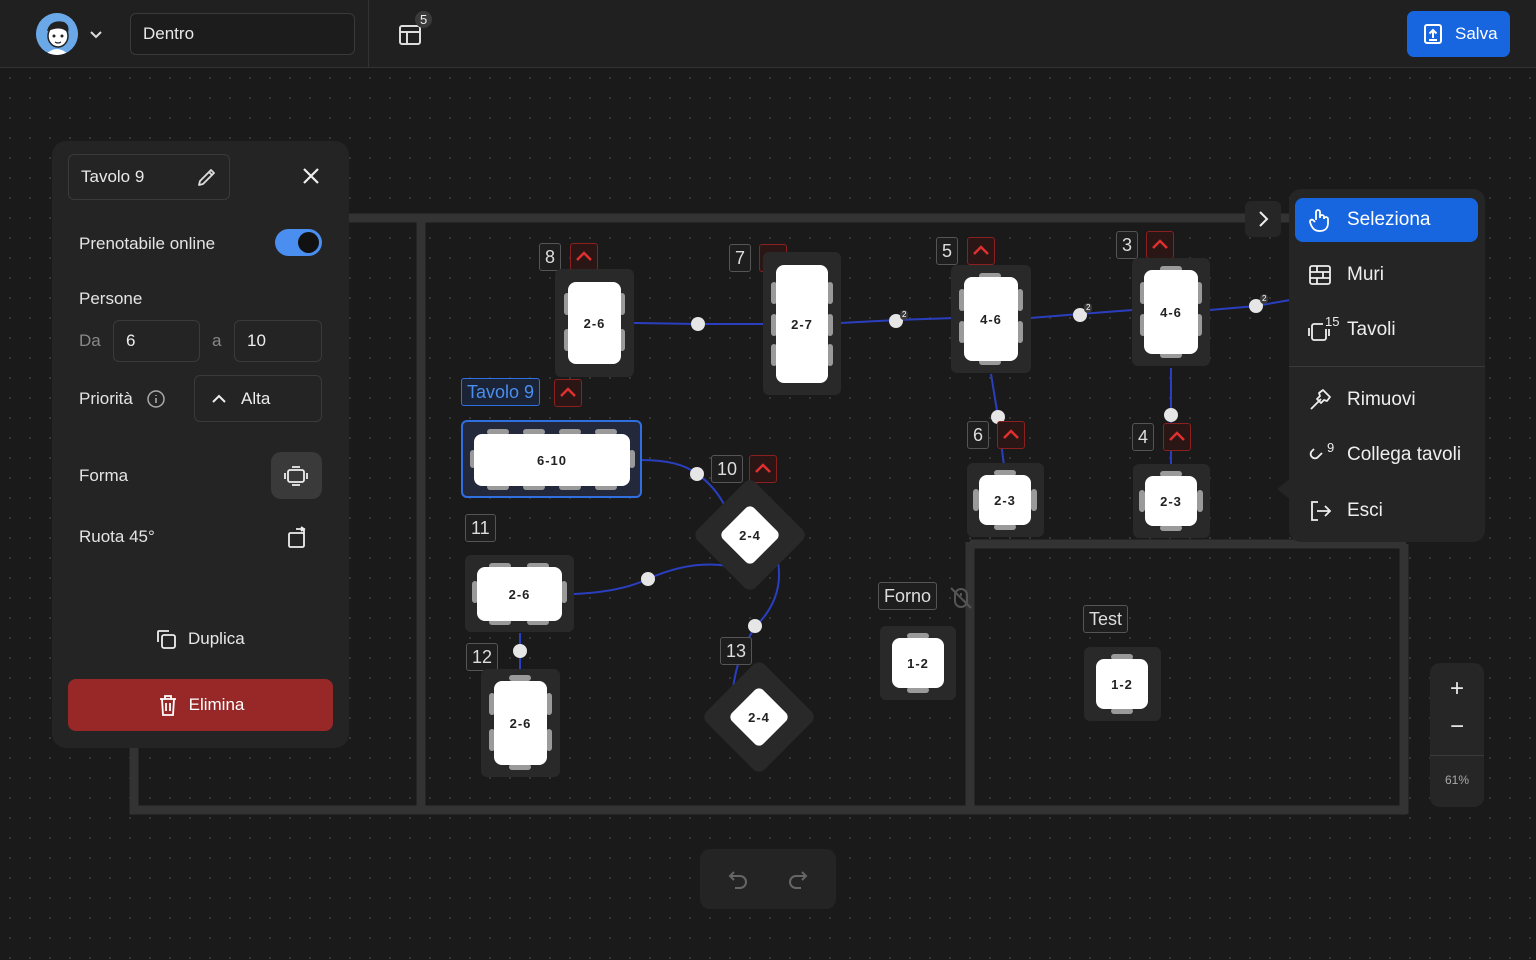  What do you see at coordinates (106, 398) in the screenshot?
I see `priority-label: Priorità` at bounding box center [106, 398].